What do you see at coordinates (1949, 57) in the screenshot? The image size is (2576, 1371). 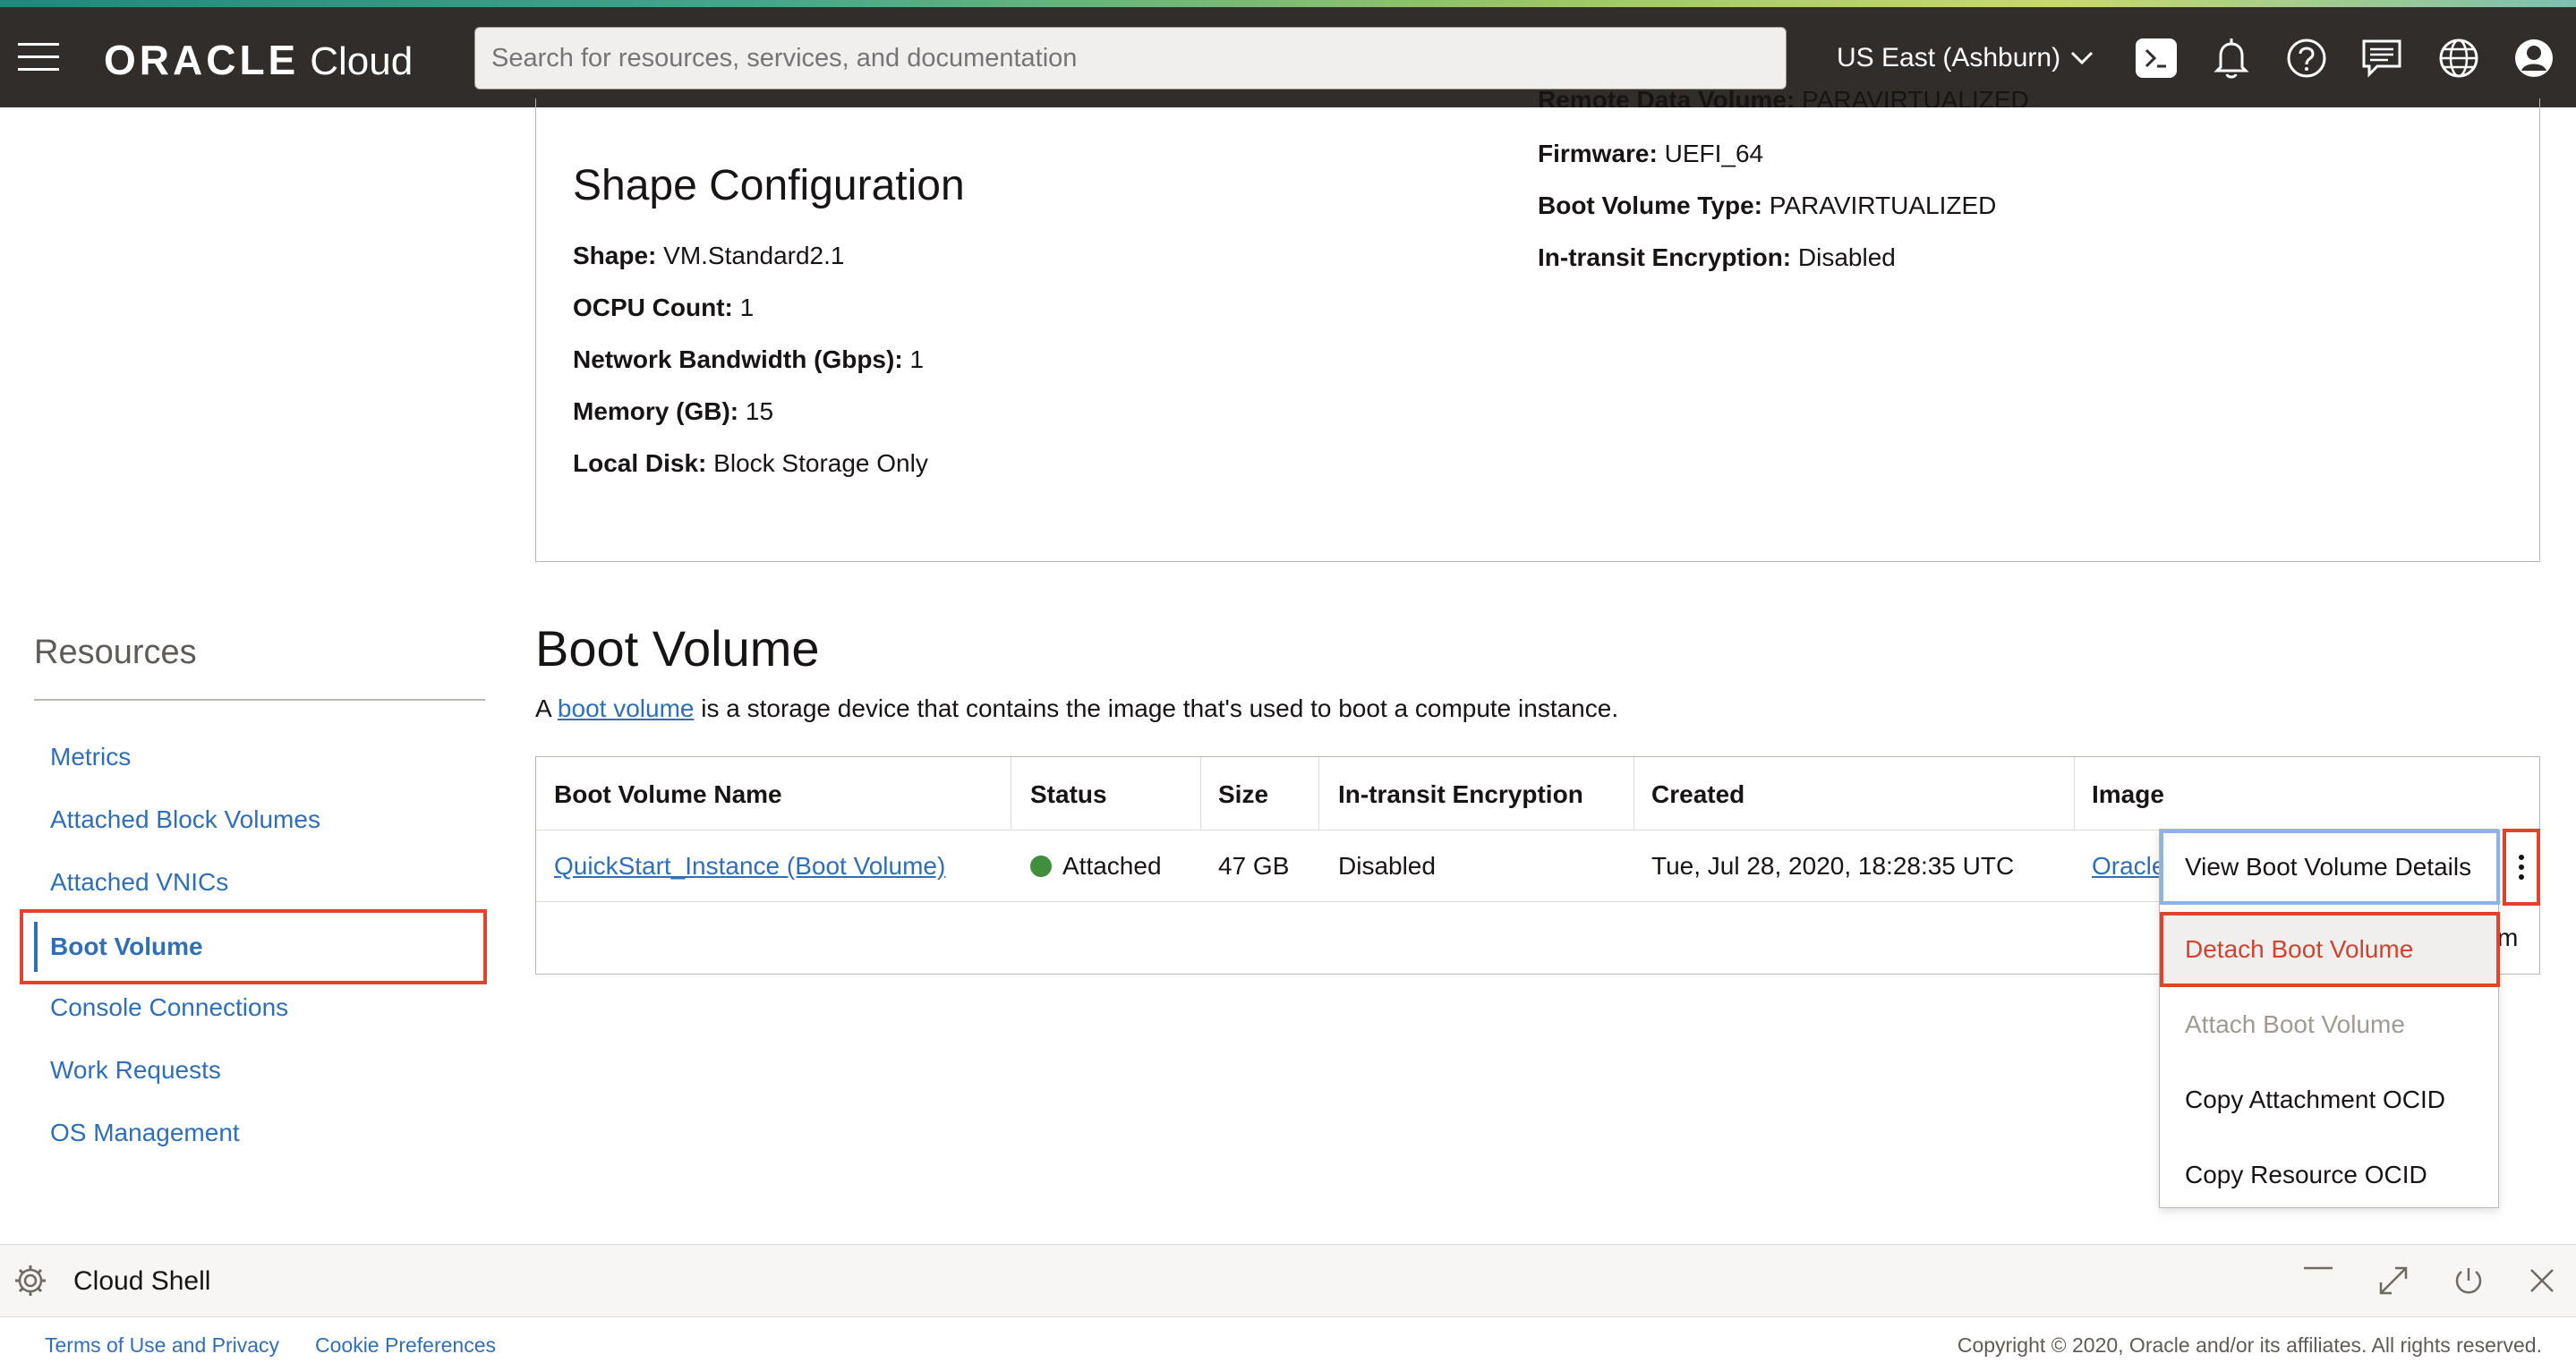 I see `region-label: US East (Ashburn)` at bounding box center [1949, 57].